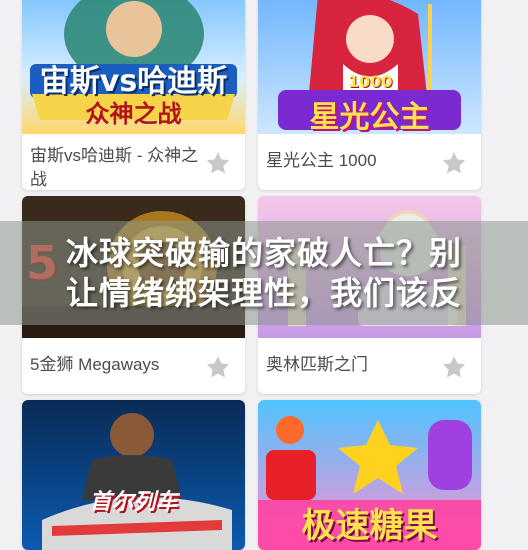 This screenshot has width=528, height=550. What do you see at coordinates (133, 67) in the screenshot?
I see `game-thumbnail: 宙斯vs哈迪斯 众神之战` at bounding box center [133, 67].